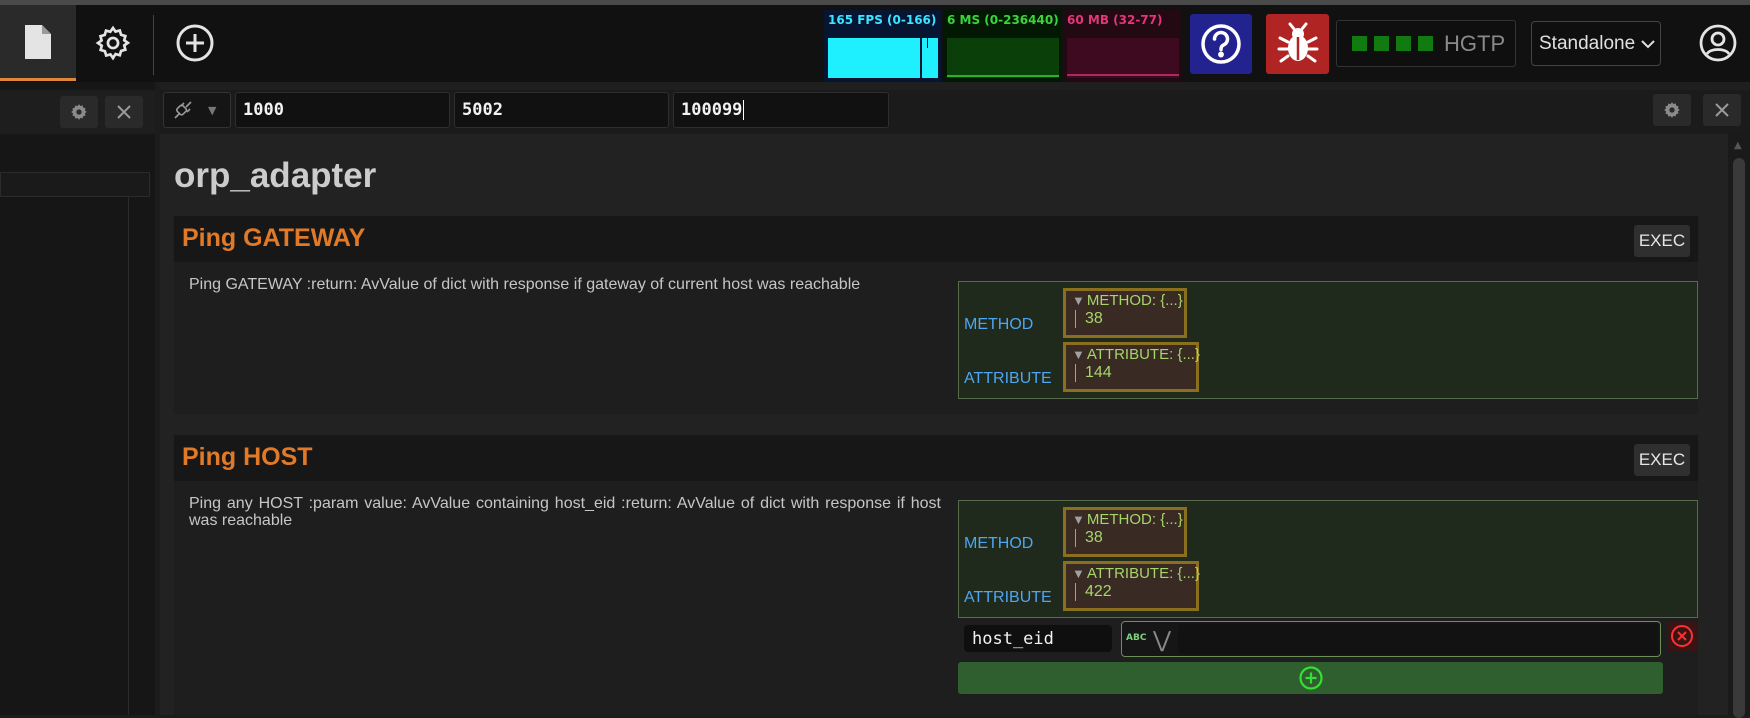 Image resolution: width=1750 pixels, height=718 pixels. Describe the element at coordinates (1132, 373) in the screenshot. I see `param-value: 144` at that location.